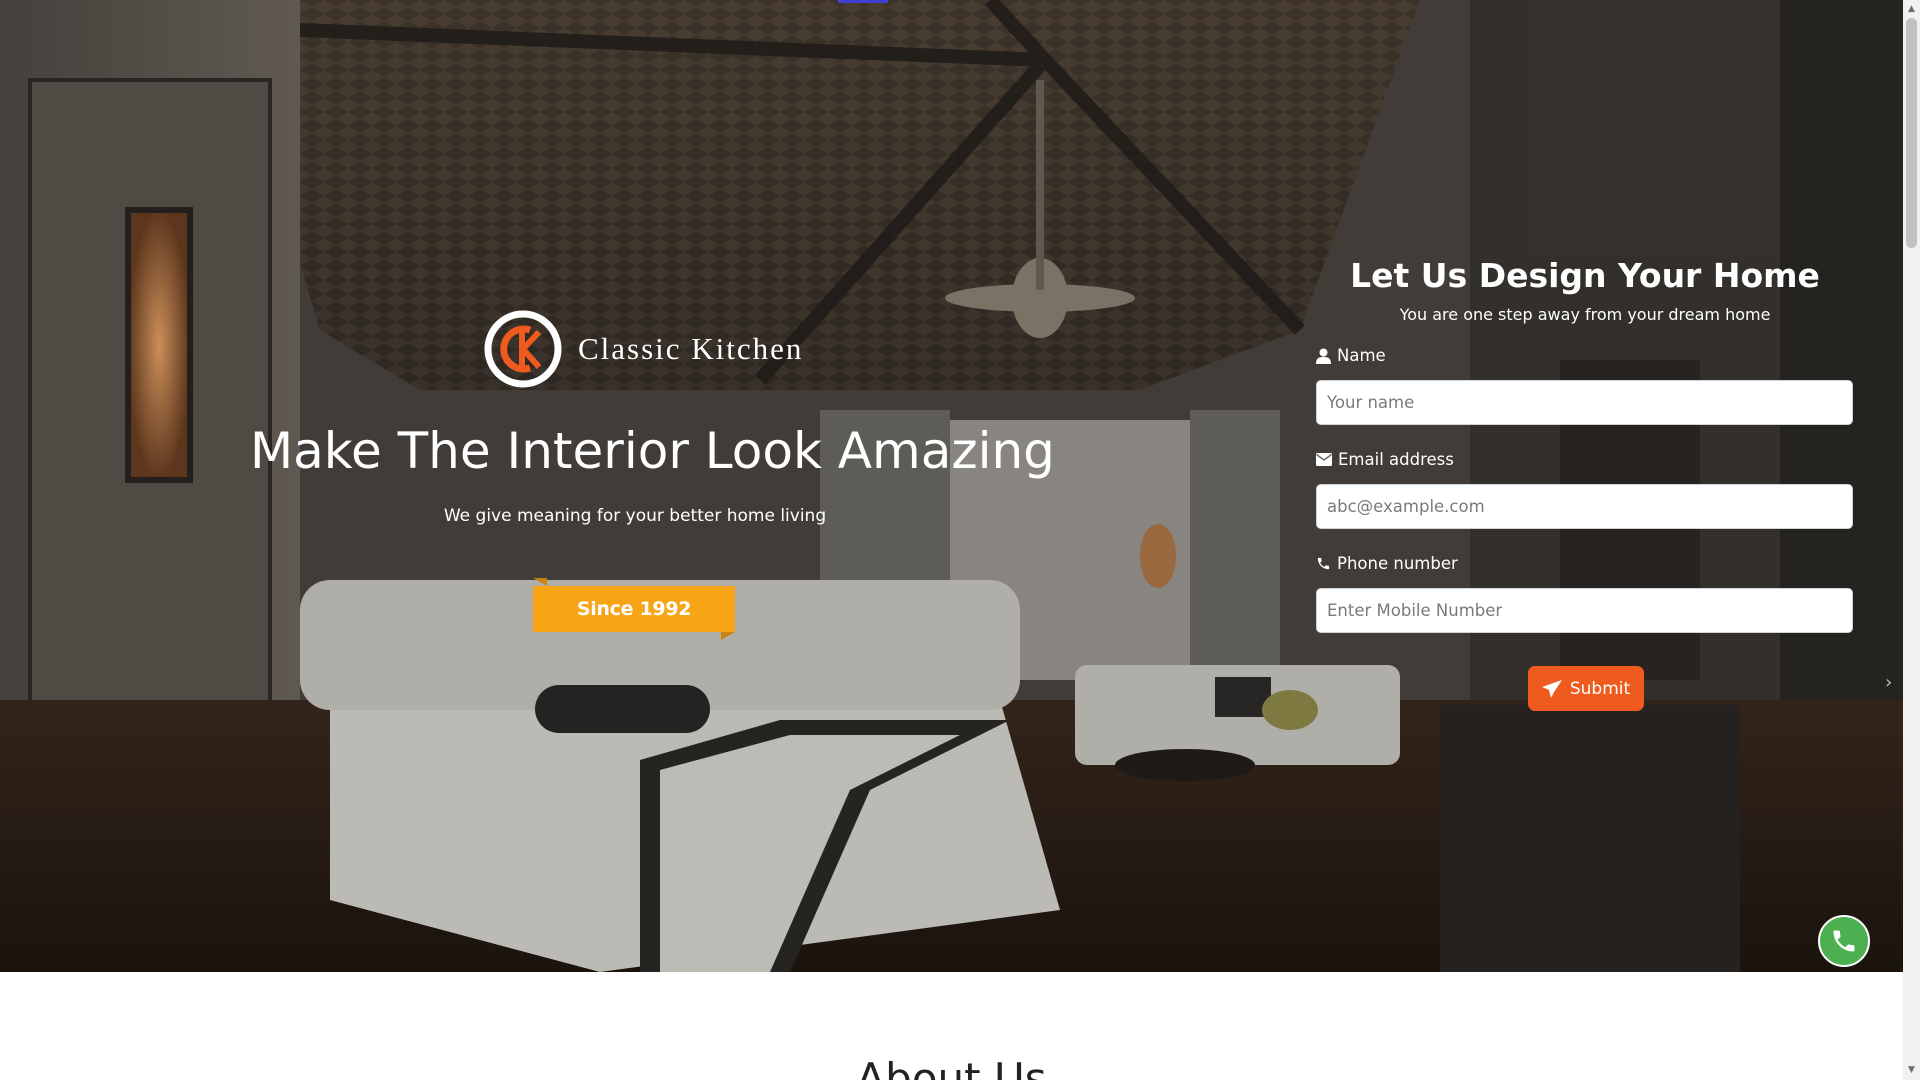 The height and width of the screenshot is (1080, 1920). I want to click on phone-icon, so click(1323, 563).